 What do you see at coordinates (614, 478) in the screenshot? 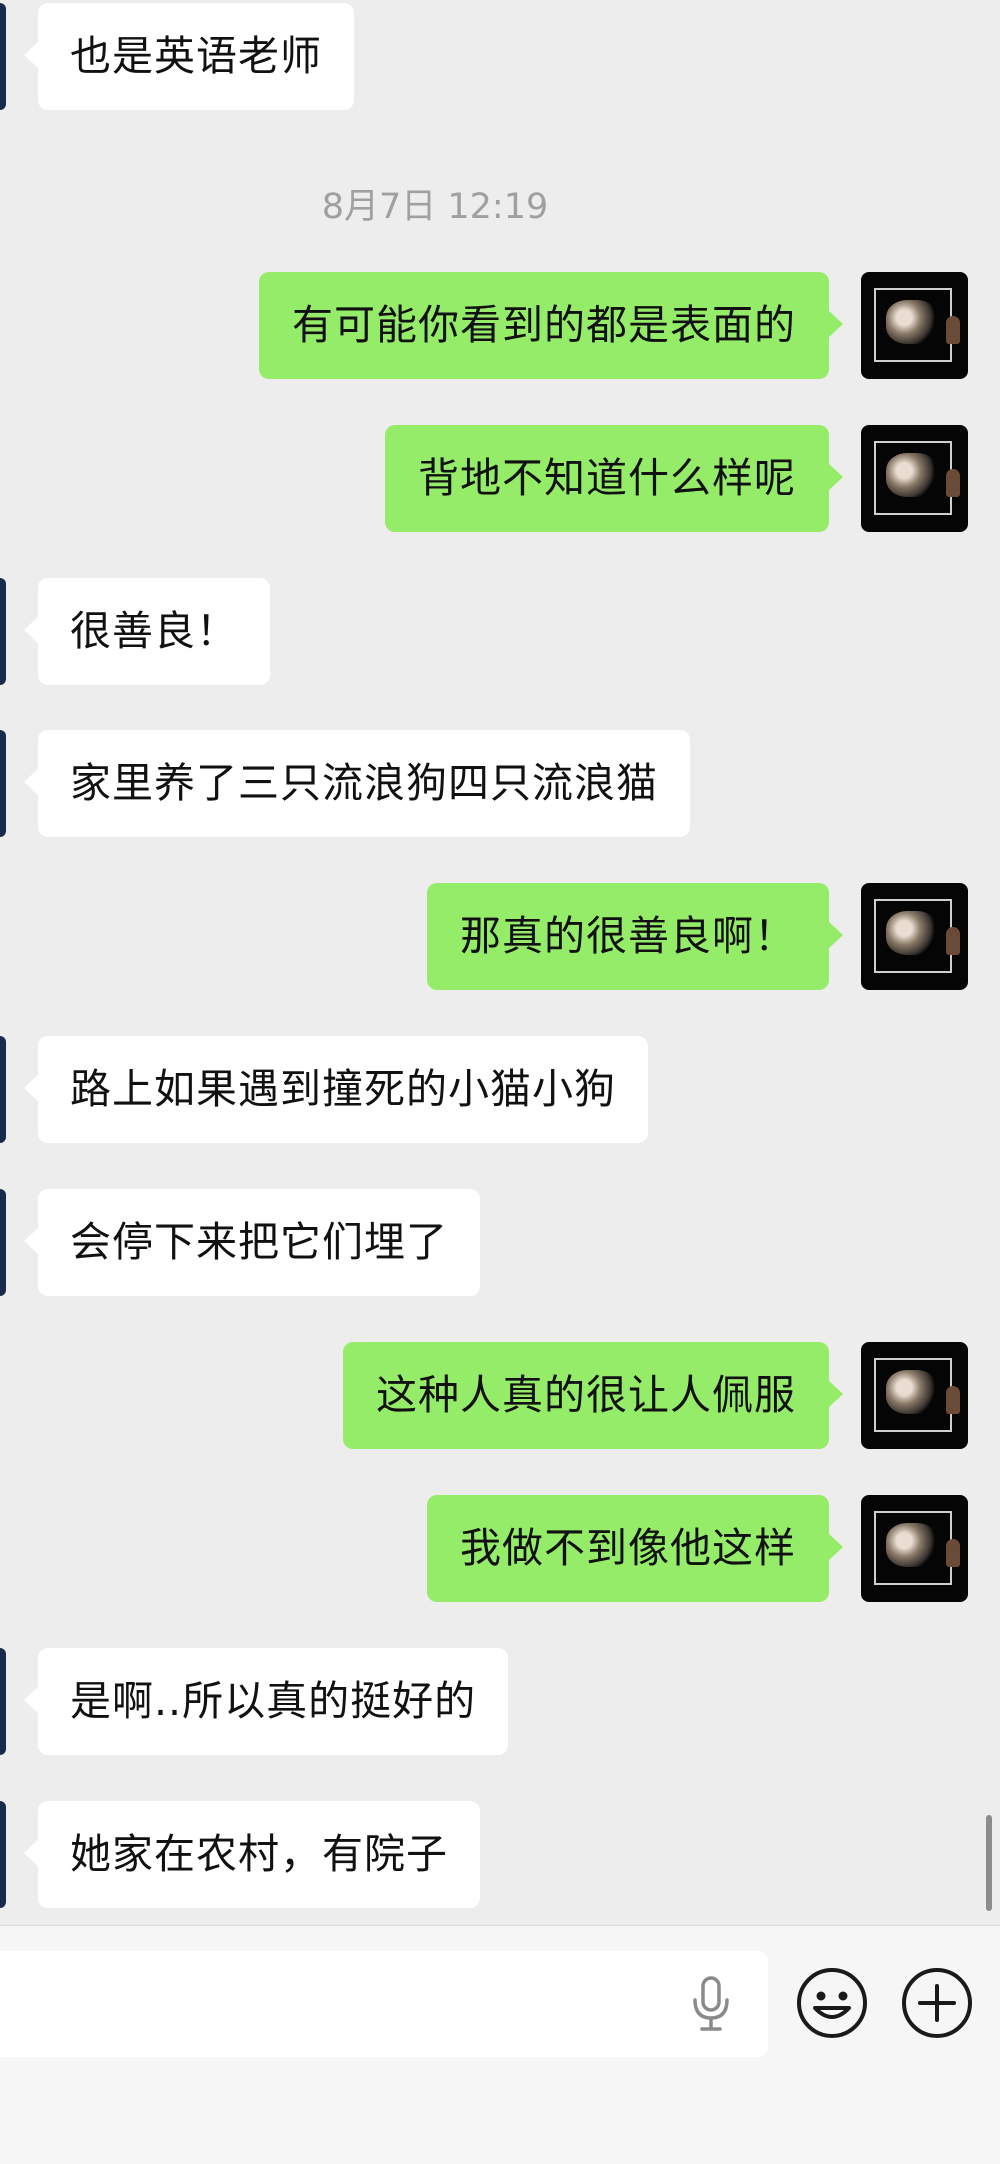
I see `outgoing-message-bubble: 背地不知道什么样呢` at bounding box center [614, 478].